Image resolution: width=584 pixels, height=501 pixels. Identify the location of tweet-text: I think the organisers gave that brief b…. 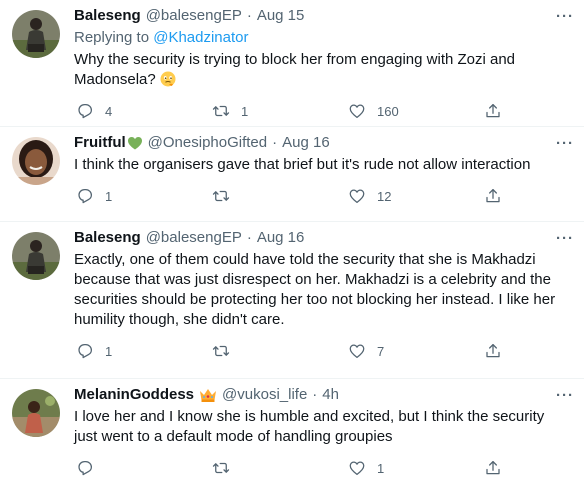
(302, 164).